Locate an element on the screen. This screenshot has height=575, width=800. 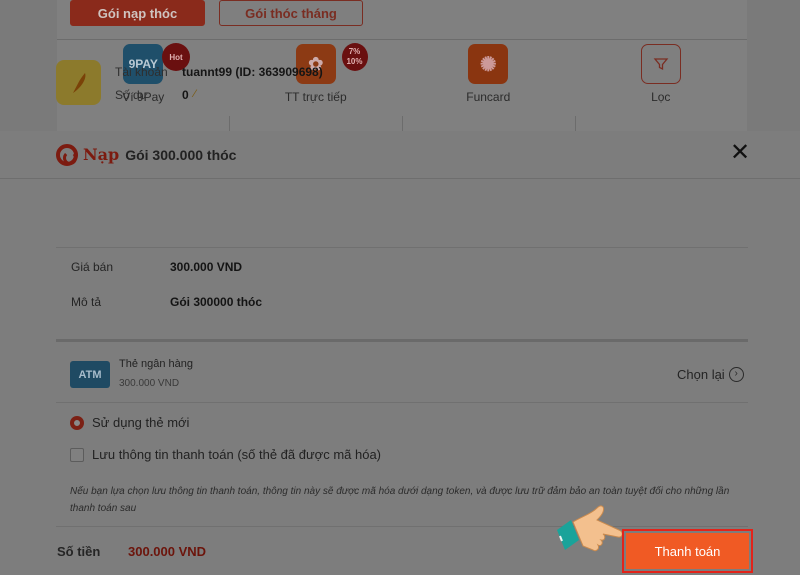
modal-title: Gói 300.000 thóc is located at coordinates (181, 154).